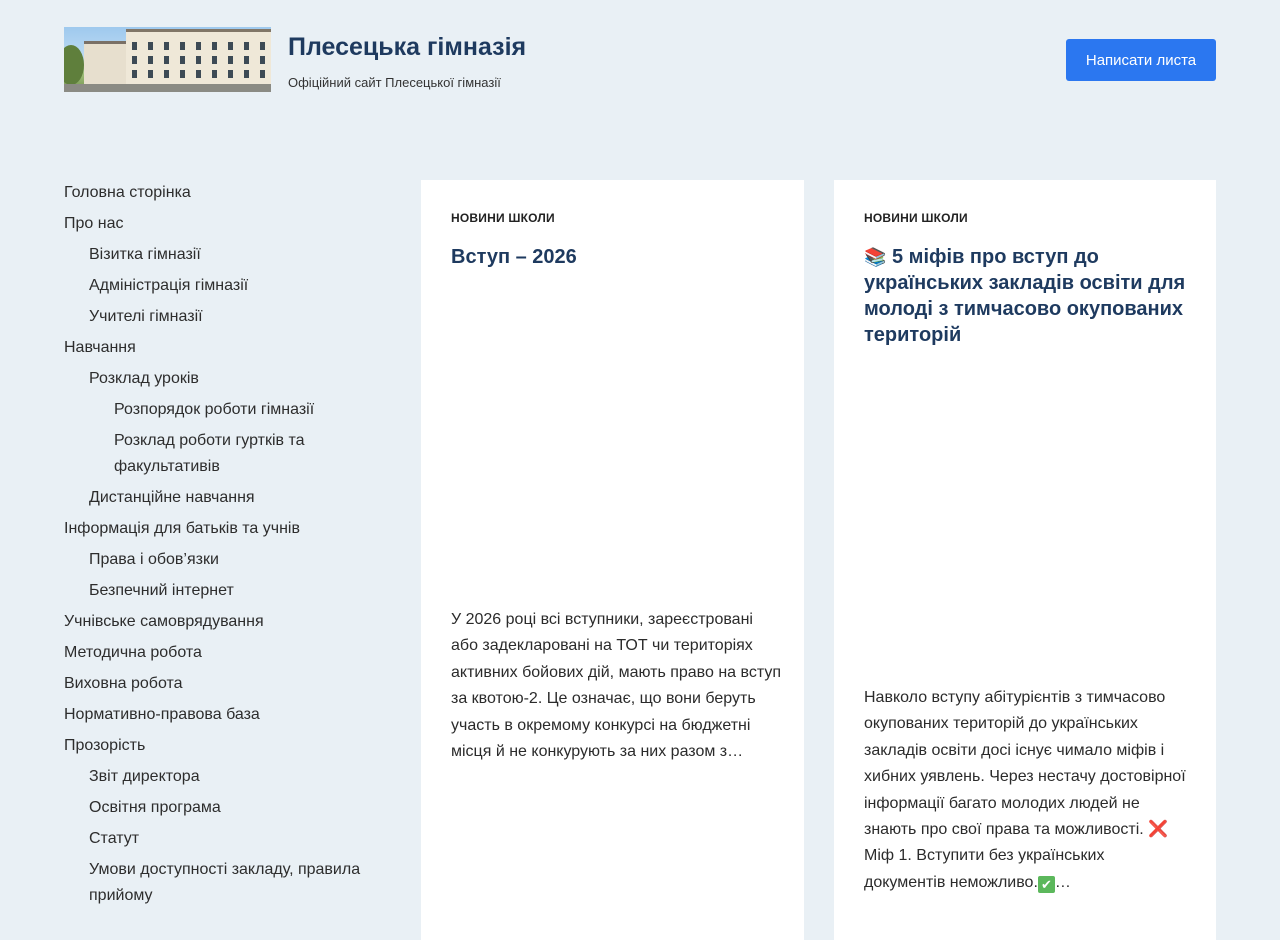 This screenshot has height=940, width=1280. Describe the element at coordinates (514, 257) in the screenshot. I see `post-title-text: Вступ – 2026` at that location.